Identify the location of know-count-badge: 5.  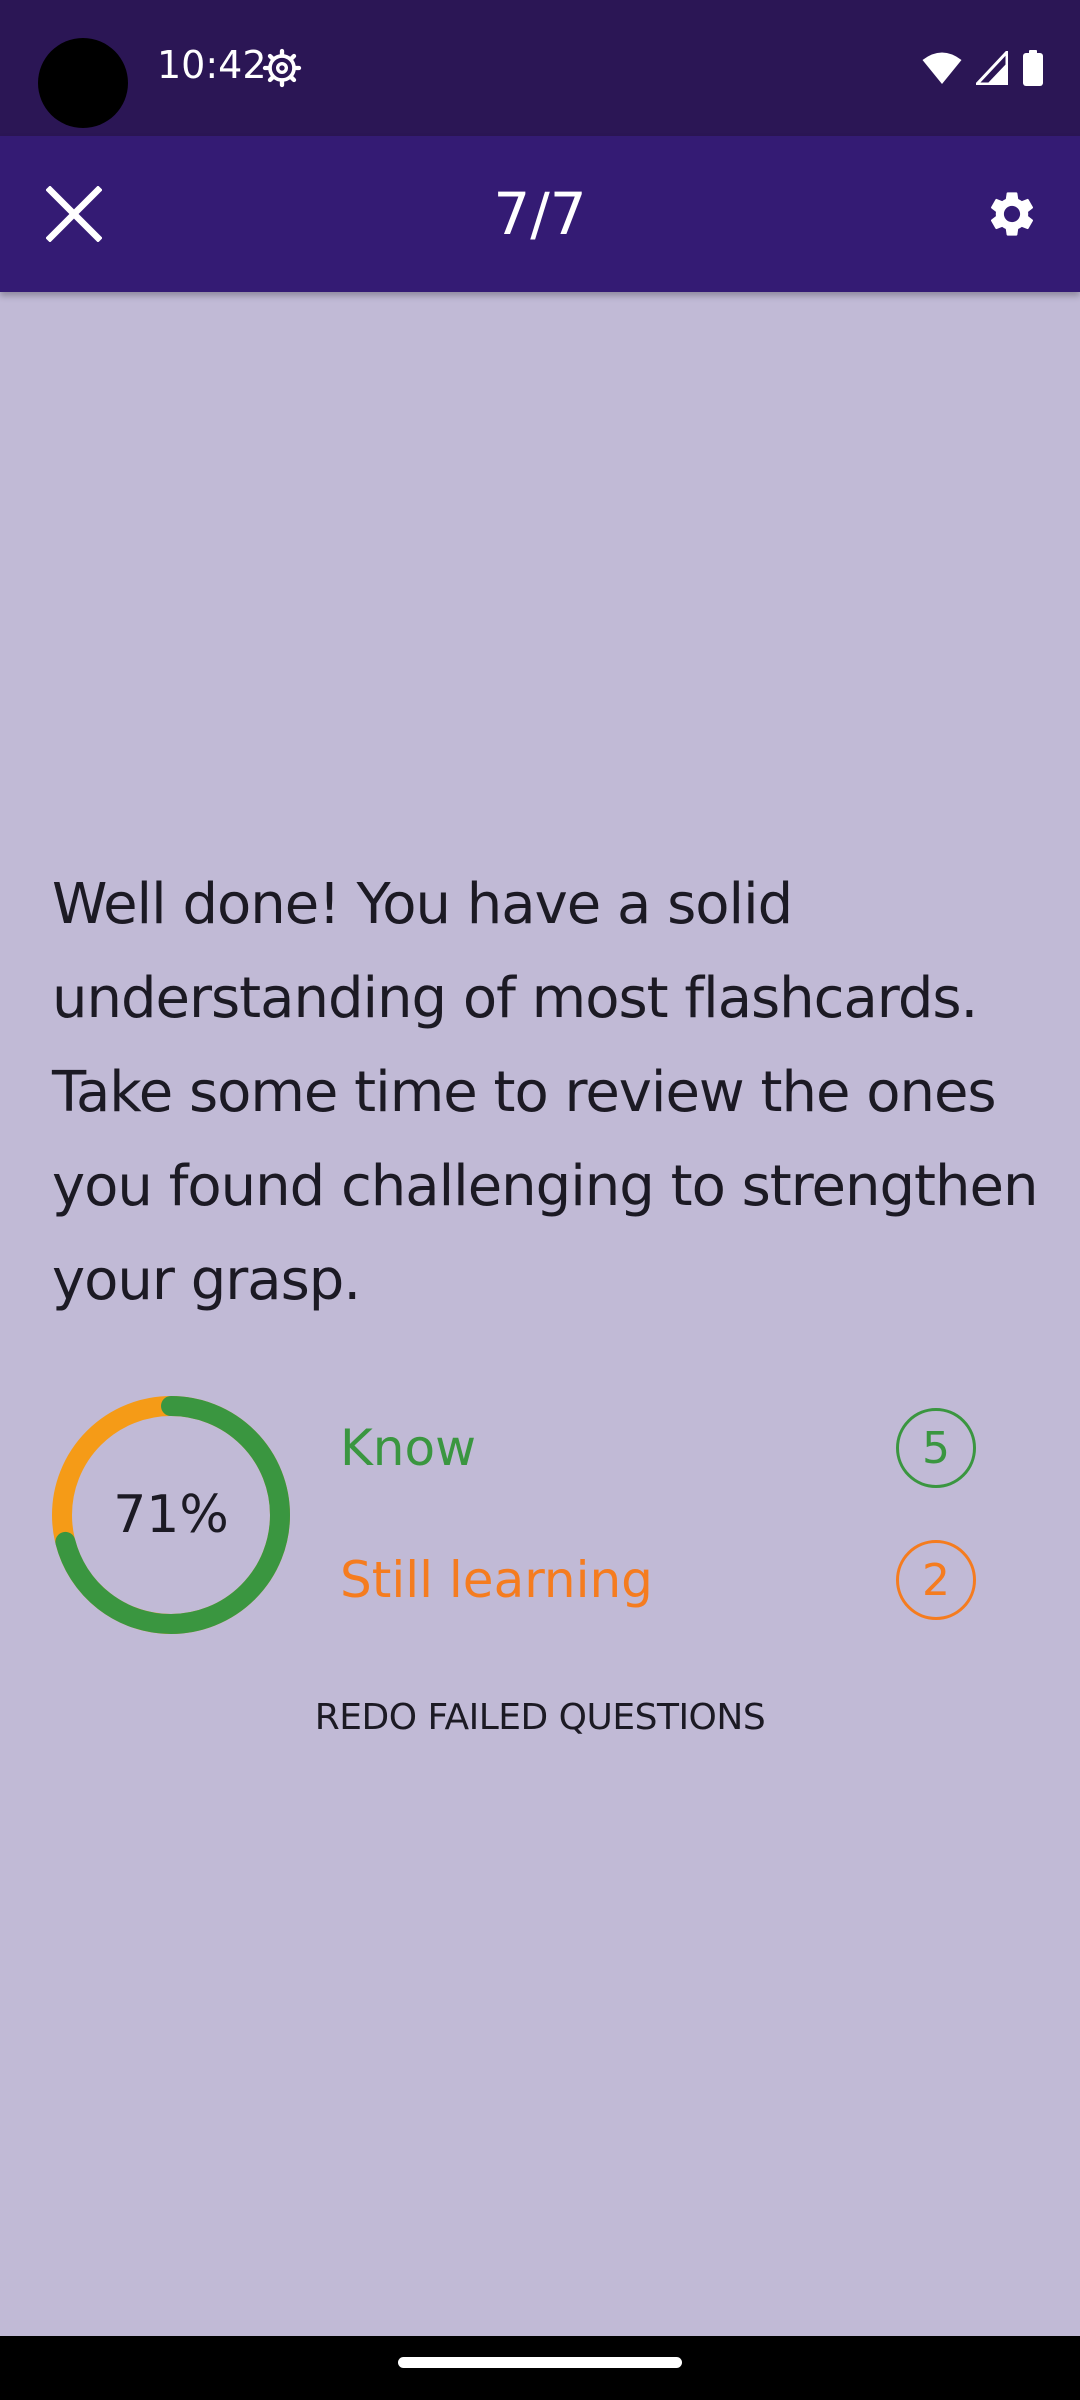
(936, 1448).